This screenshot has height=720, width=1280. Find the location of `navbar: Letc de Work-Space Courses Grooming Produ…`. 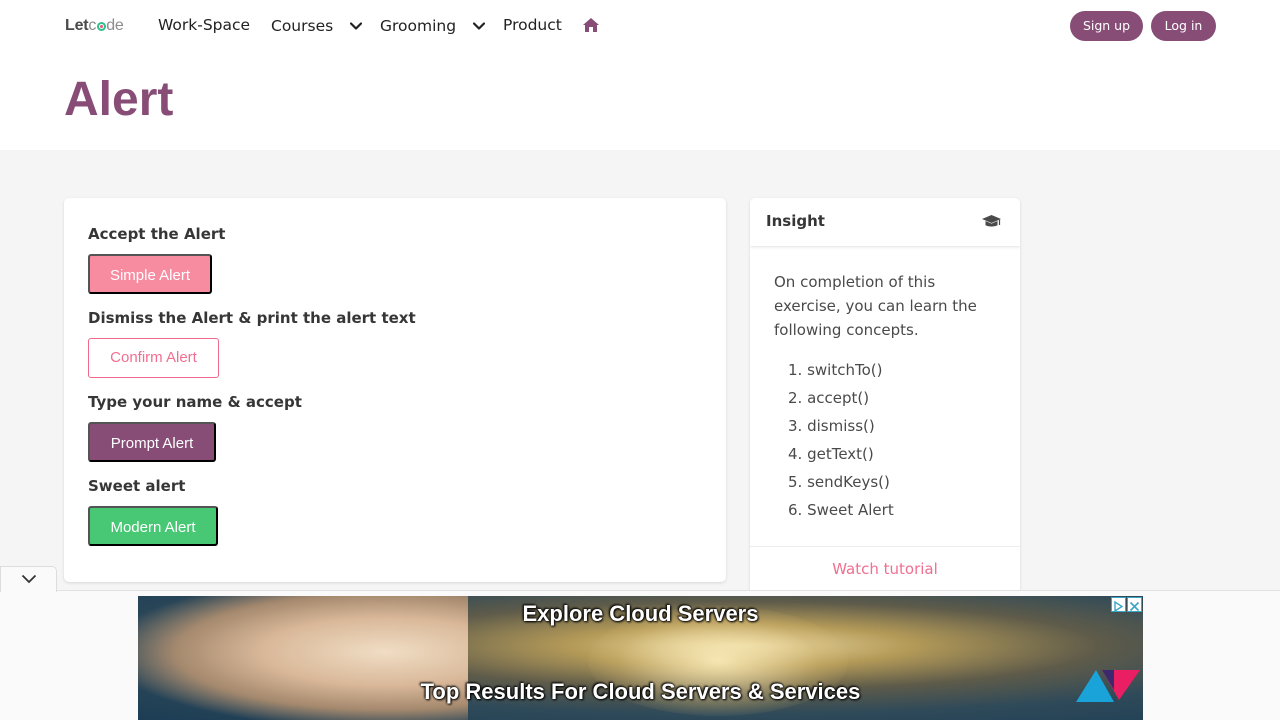

navbar: Letc de Work-Space Courses Grooming Produ… is located at coordinates (640, 26).